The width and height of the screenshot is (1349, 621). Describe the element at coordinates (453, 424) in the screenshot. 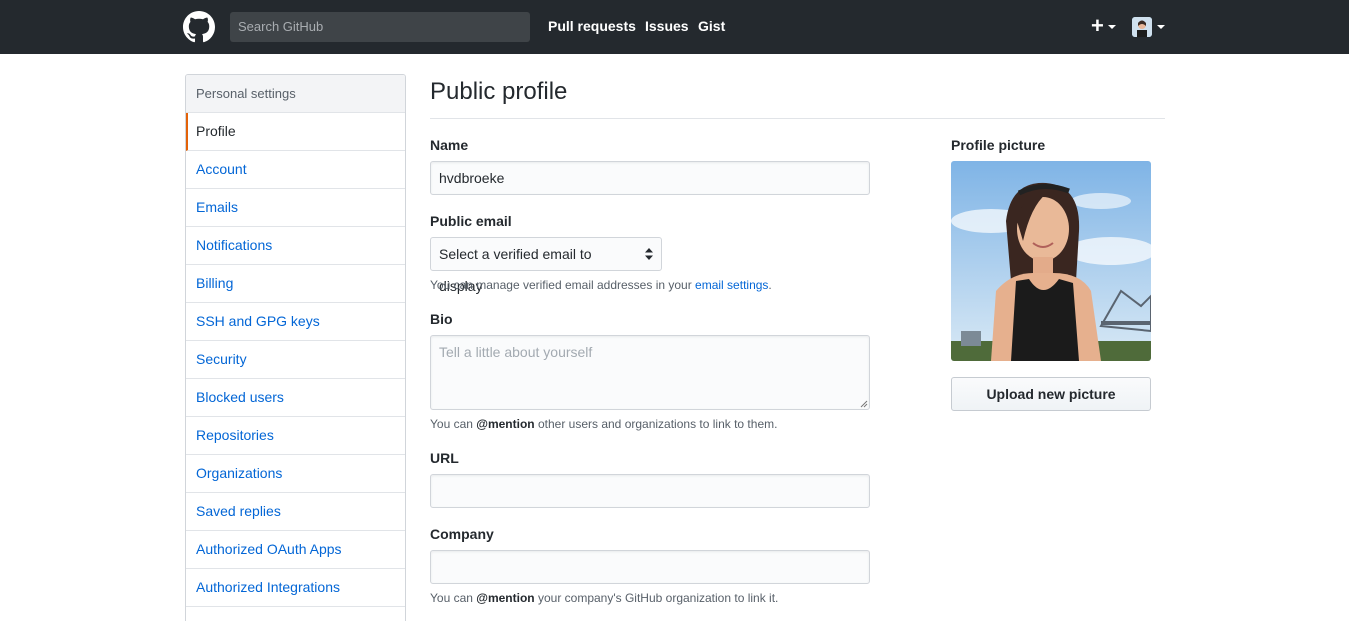

I see `bio-note-prefix: You can` at that location.